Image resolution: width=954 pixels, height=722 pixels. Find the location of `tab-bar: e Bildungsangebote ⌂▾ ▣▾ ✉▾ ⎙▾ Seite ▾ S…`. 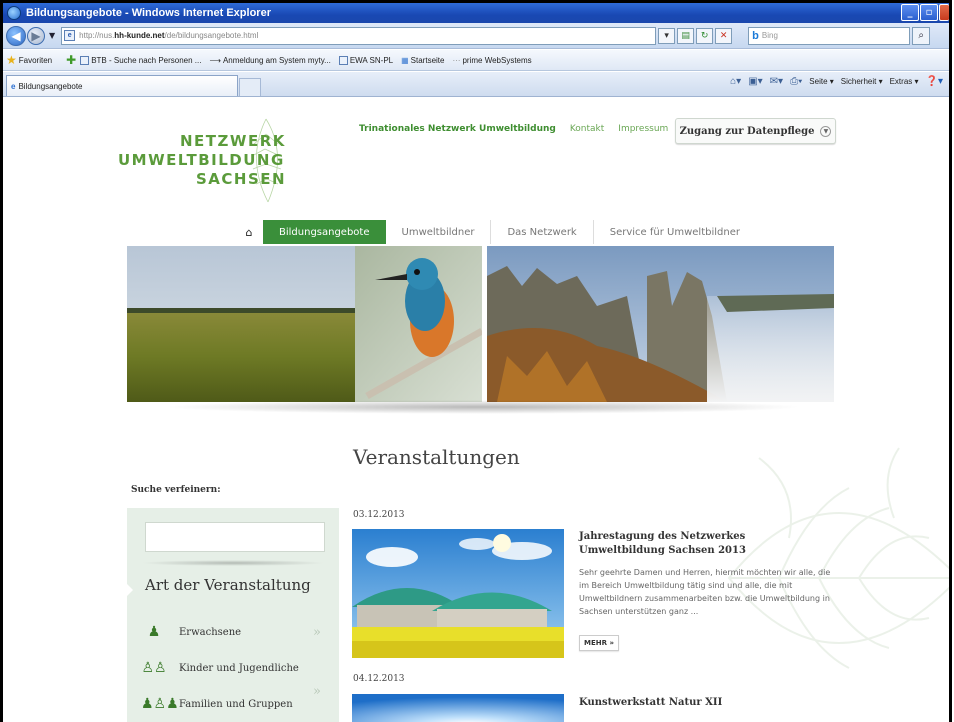

tab-bar: e Bildungsangebote ⌂▾ ▣▾ ✉▾ ⎙▾ Seite ▾ S… is located at coordinates (476, 84).